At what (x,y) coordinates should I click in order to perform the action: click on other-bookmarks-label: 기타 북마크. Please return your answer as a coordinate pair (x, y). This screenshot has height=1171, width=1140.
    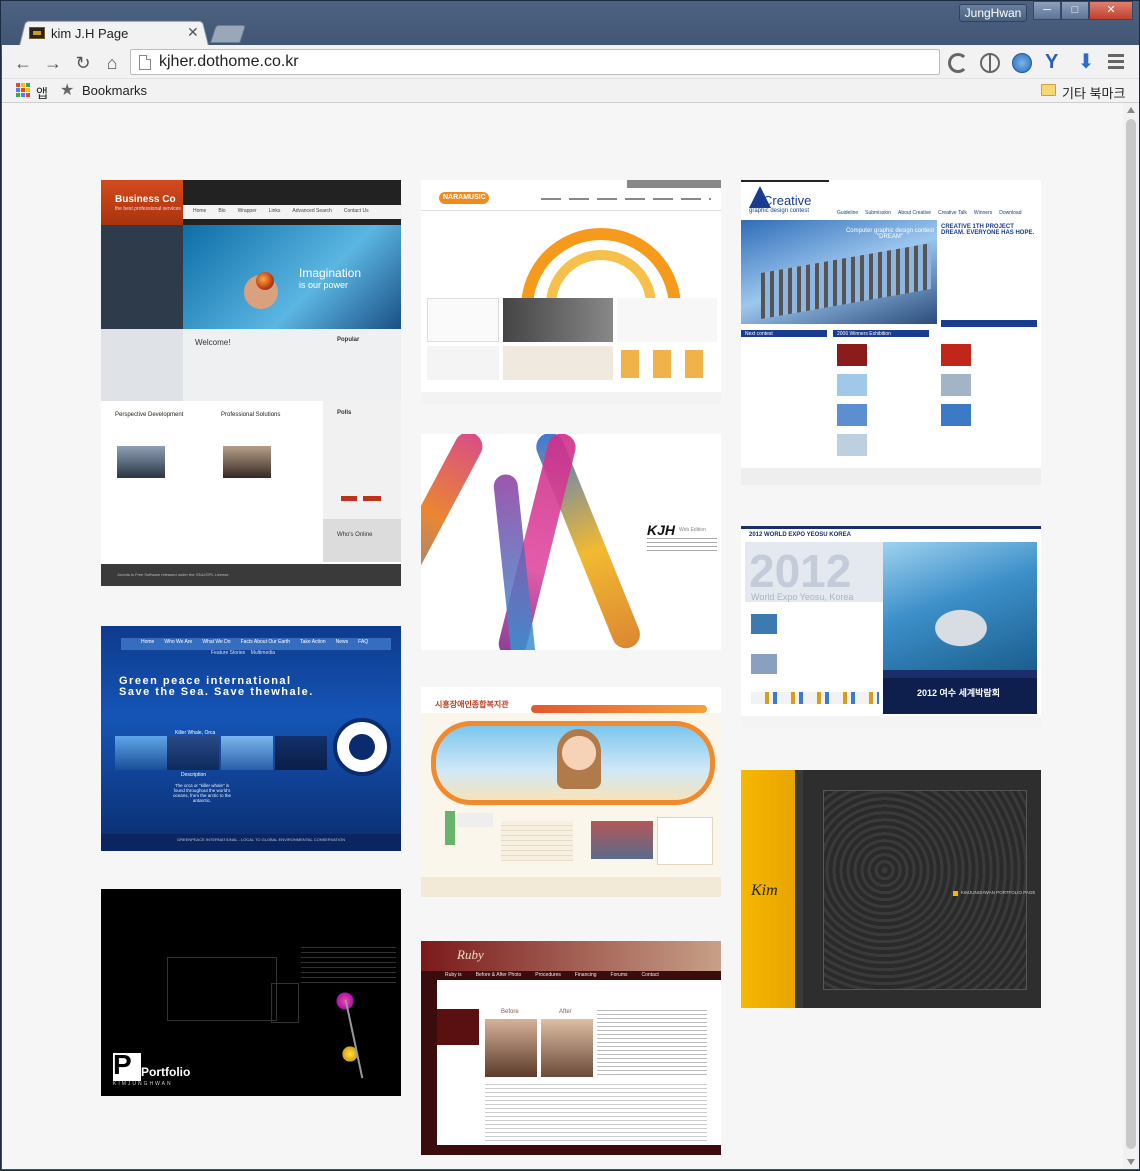
    Looking at the image, I should click on (1093, 92).